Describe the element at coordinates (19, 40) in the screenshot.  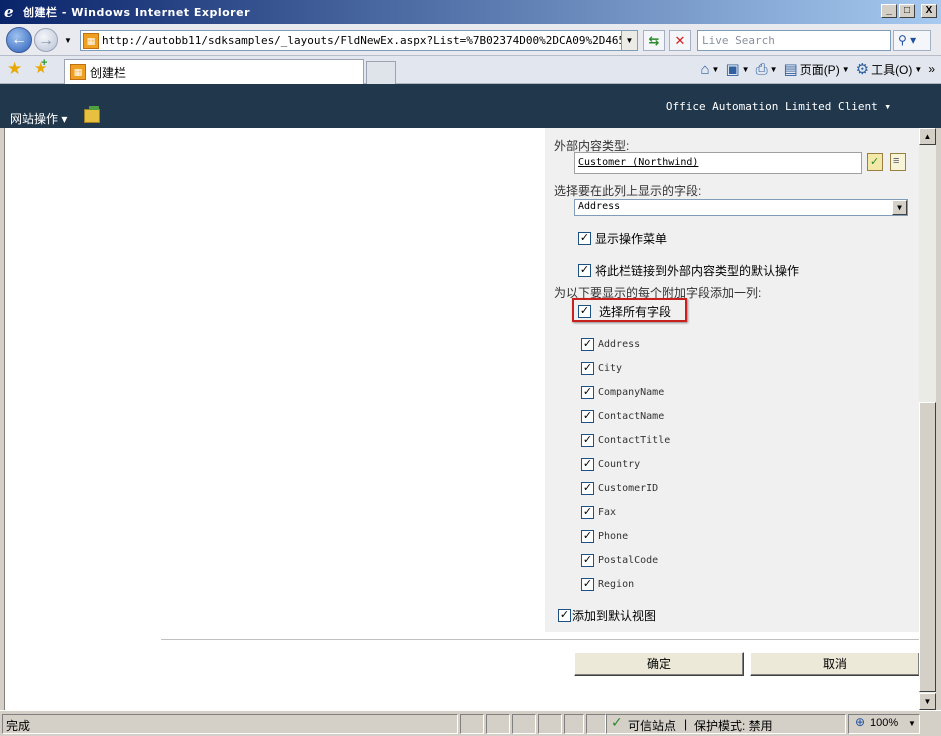
I see `back-button: ←` at that location.